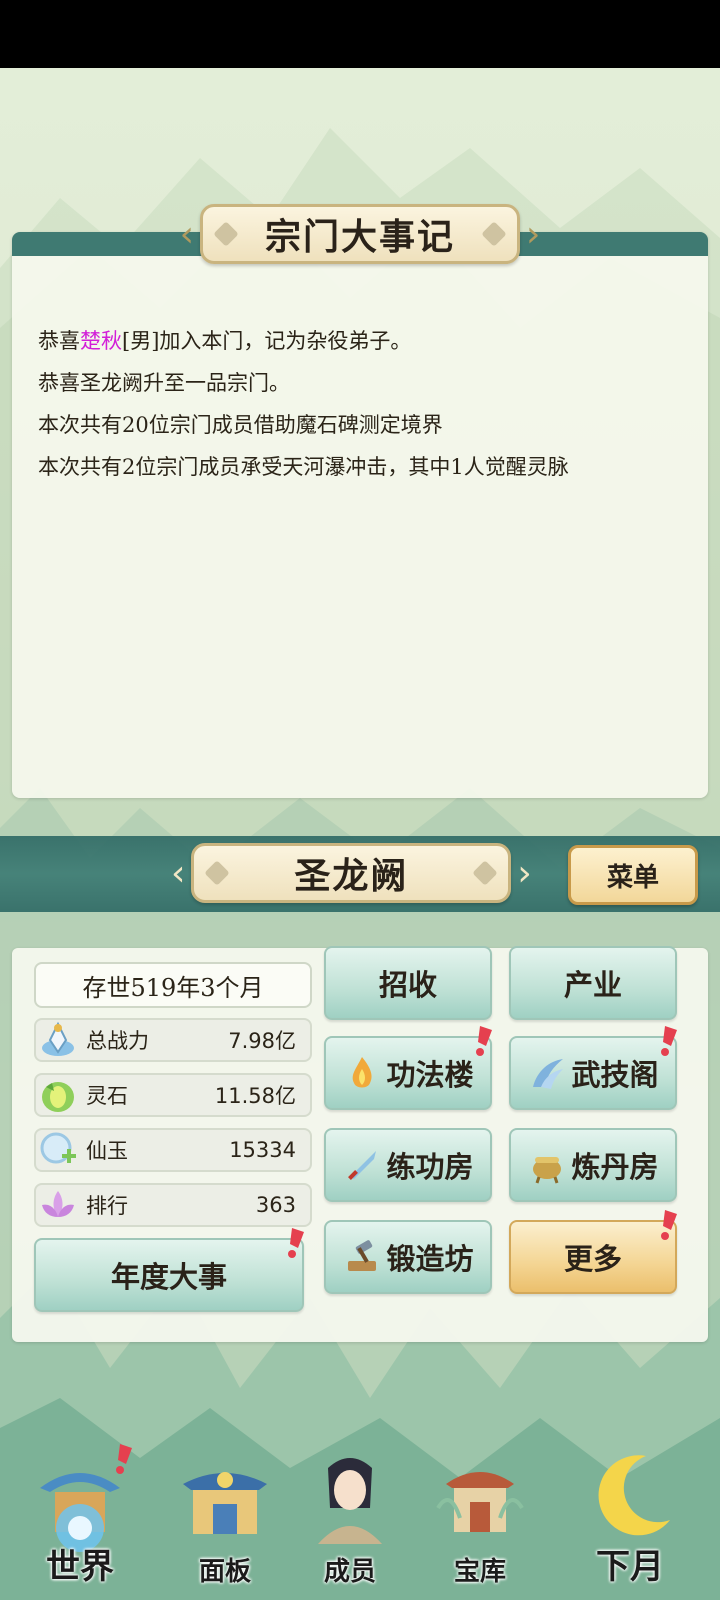 The height and width of the screenshot is (1600, 720). What do you see at coordinates (101, 341) in the screenshot?
I see `disciple-name: 楚秋` at bounding box center [101, 341].